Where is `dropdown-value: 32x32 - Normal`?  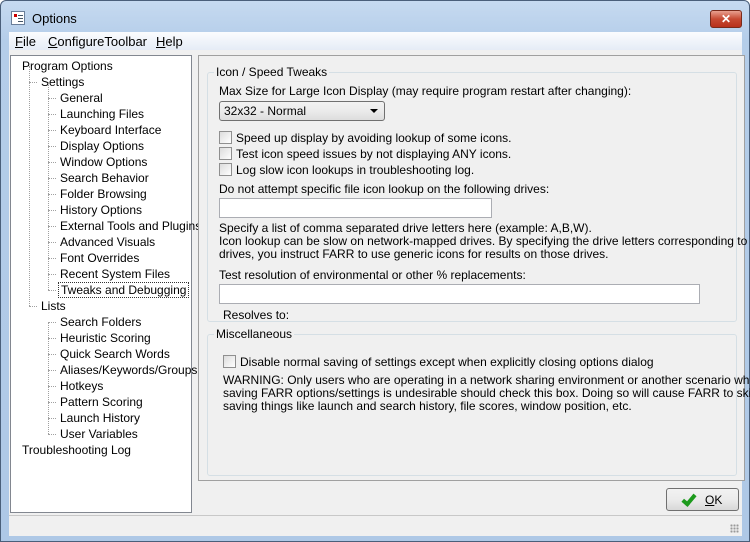 dropdown-value: 32x32 - Normal is located at coordinates (265, 111).